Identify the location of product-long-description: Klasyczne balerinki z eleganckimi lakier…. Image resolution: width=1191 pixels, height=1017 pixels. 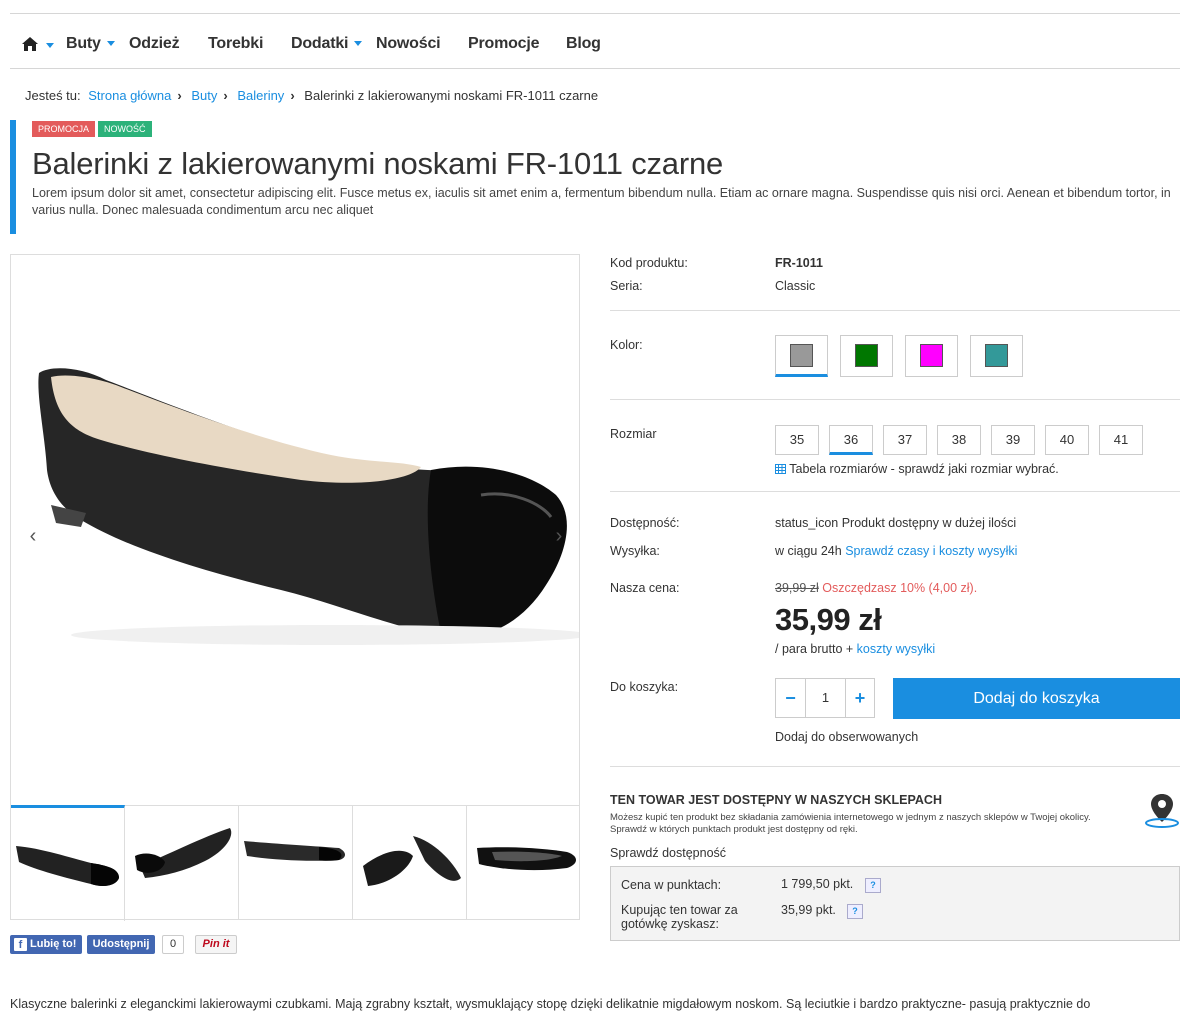
(550, 1004).